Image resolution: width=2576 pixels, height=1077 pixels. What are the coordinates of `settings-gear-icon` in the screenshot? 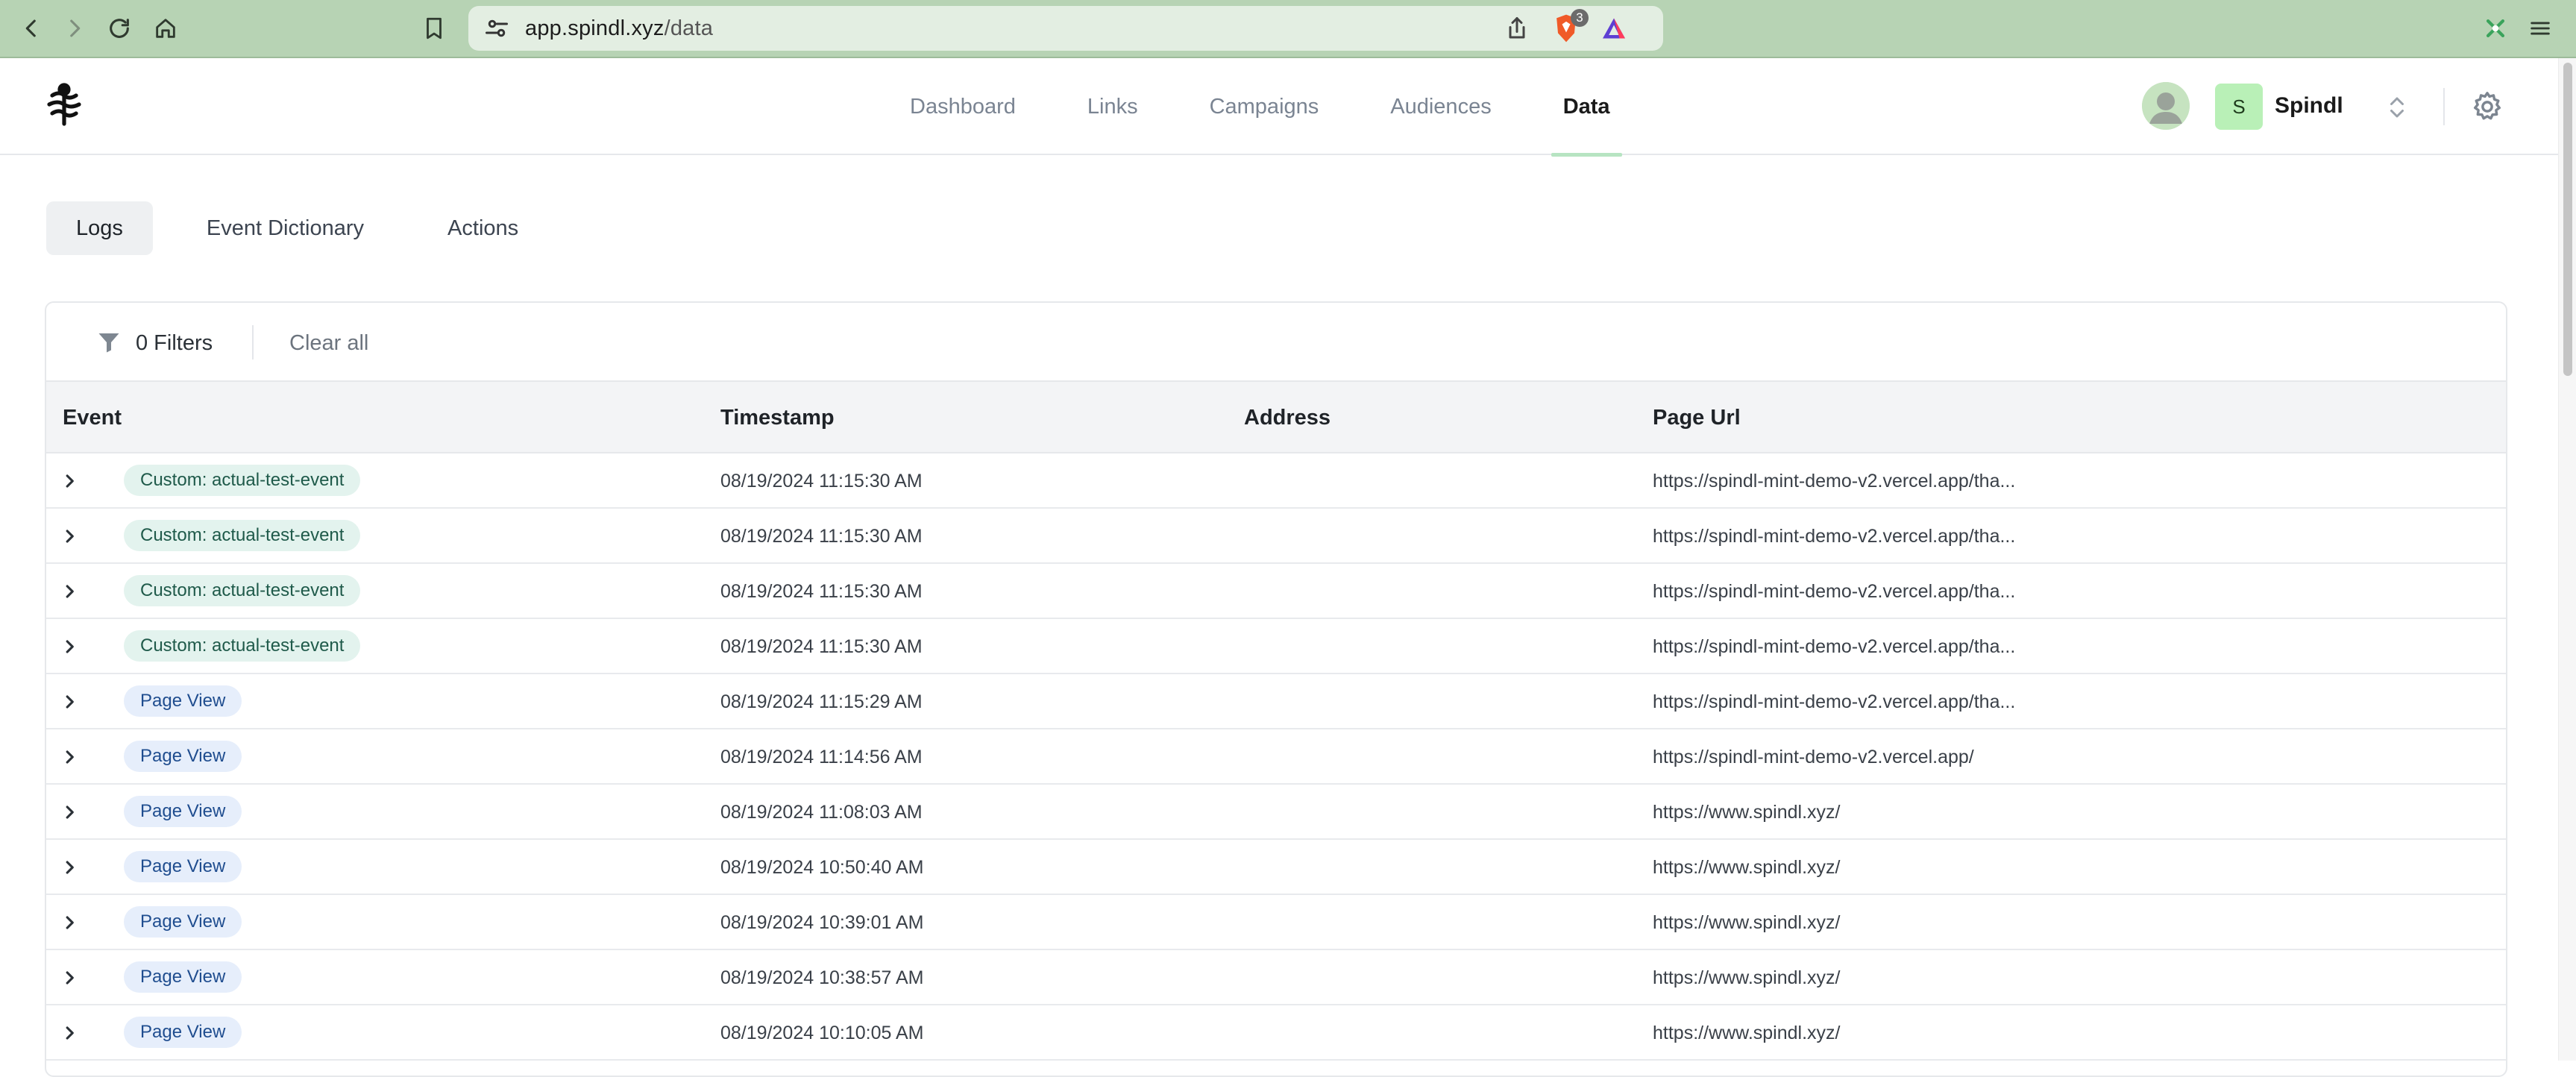 It's located at (2487, 107).